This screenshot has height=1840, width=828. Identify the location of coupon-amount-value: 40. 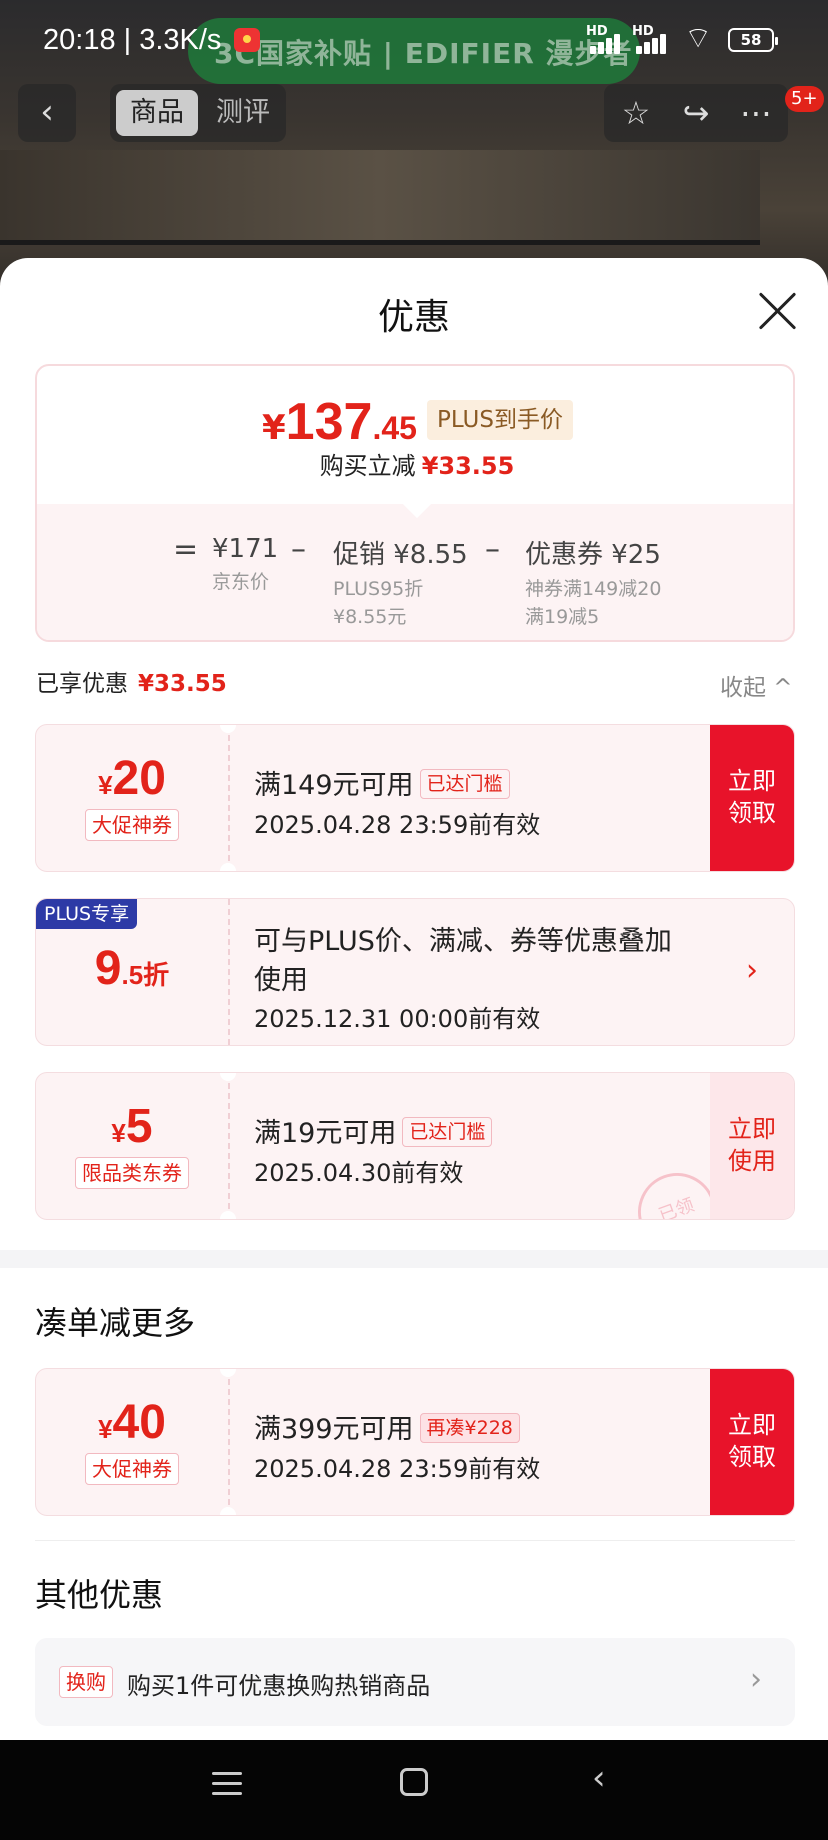
(139, 1422).